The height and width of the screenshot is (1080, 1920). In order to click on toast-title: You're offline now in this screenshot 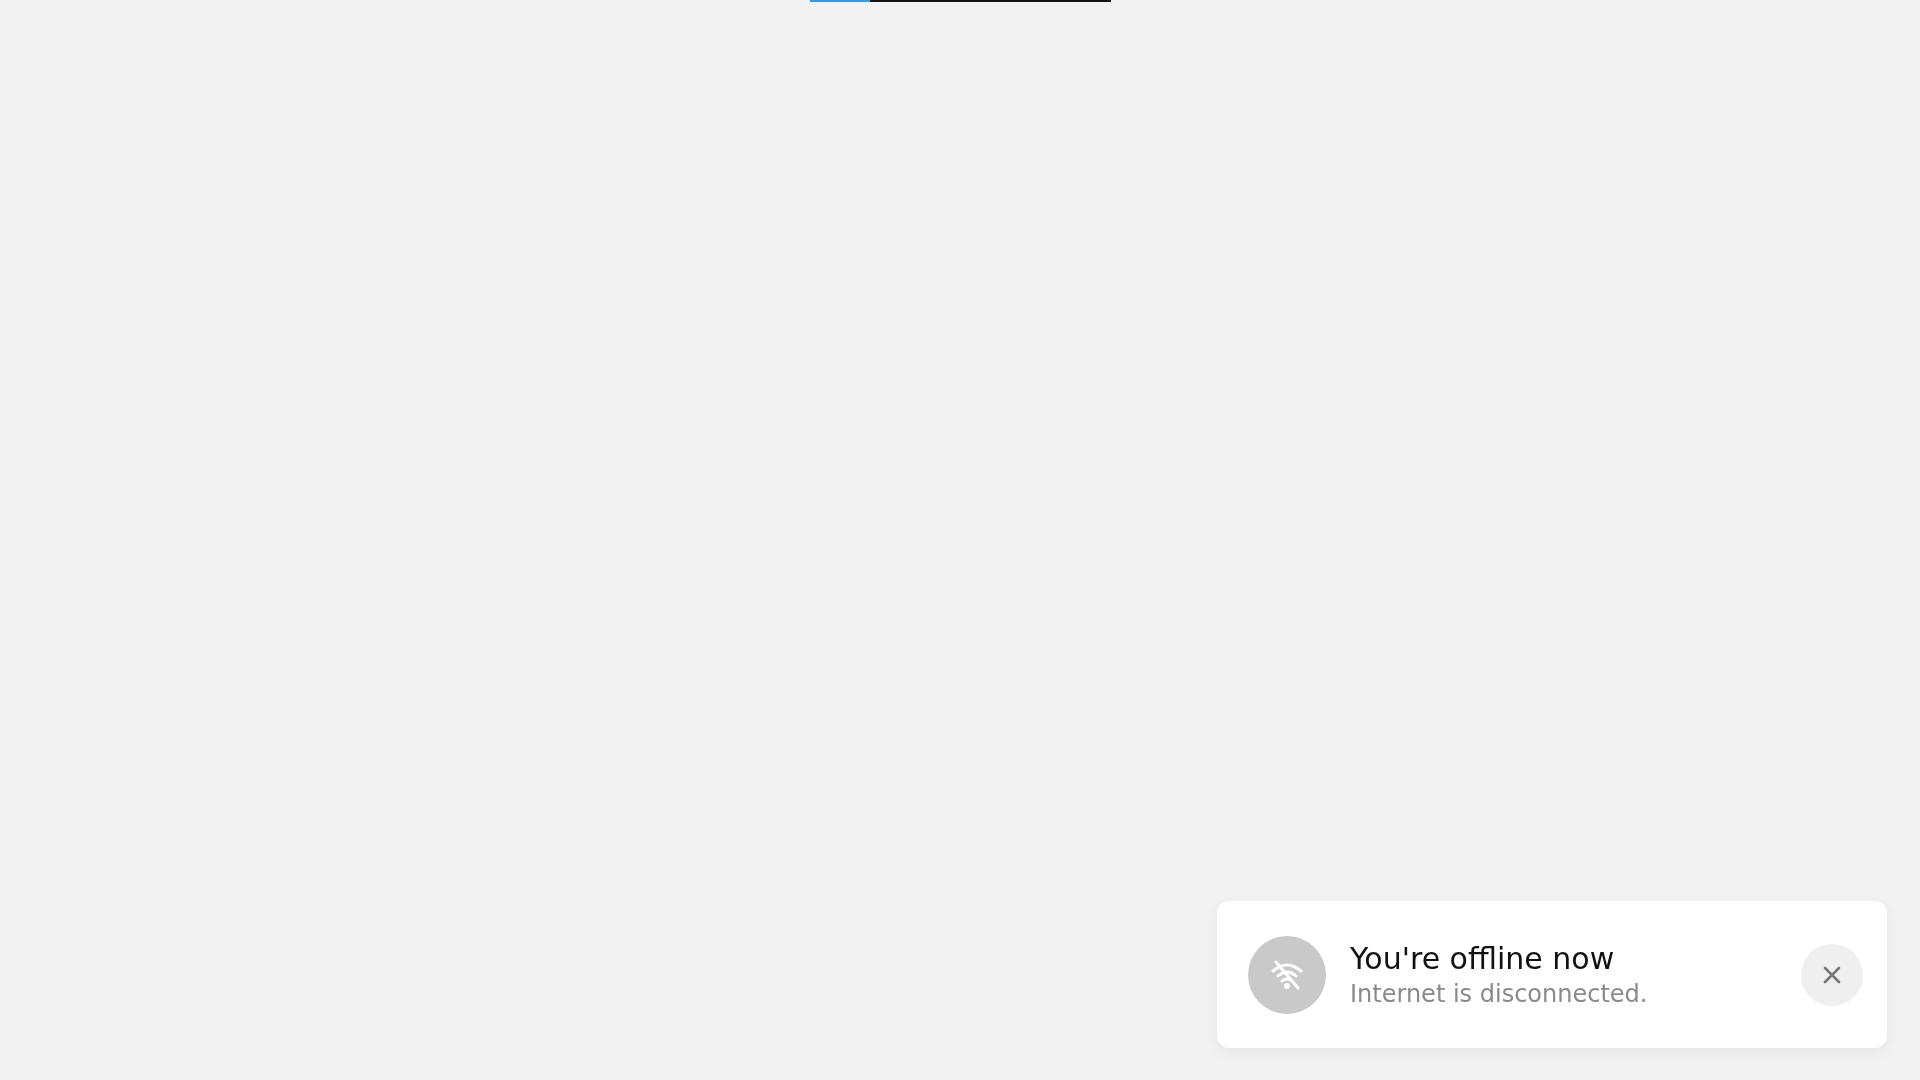, I will do `click(1483, 958)`.